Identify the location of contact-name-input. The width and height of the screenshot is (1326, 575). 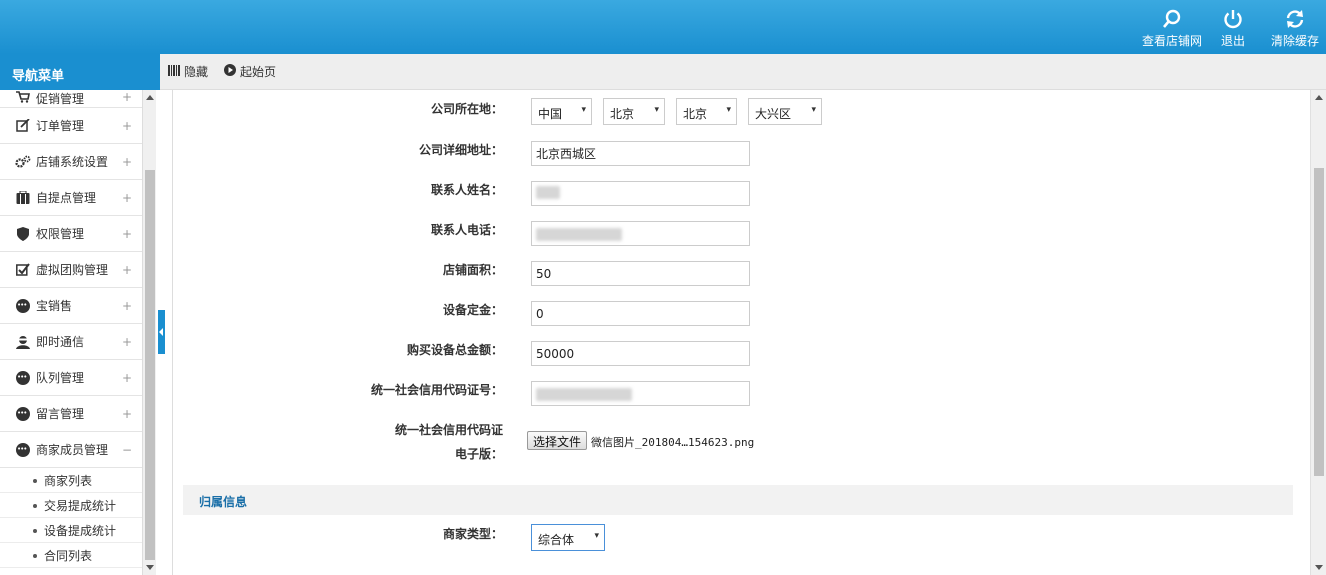
(640, 193).